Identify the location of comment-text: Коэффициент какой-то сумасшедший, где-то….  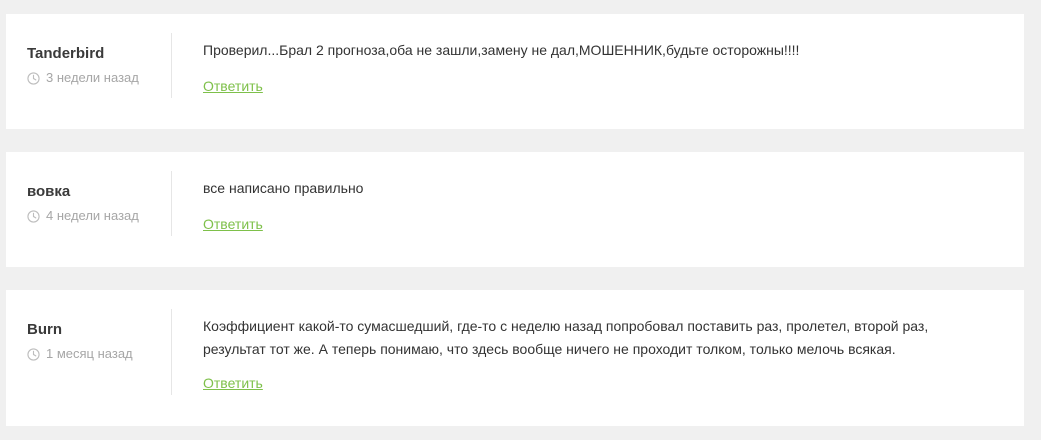
(566, 337).